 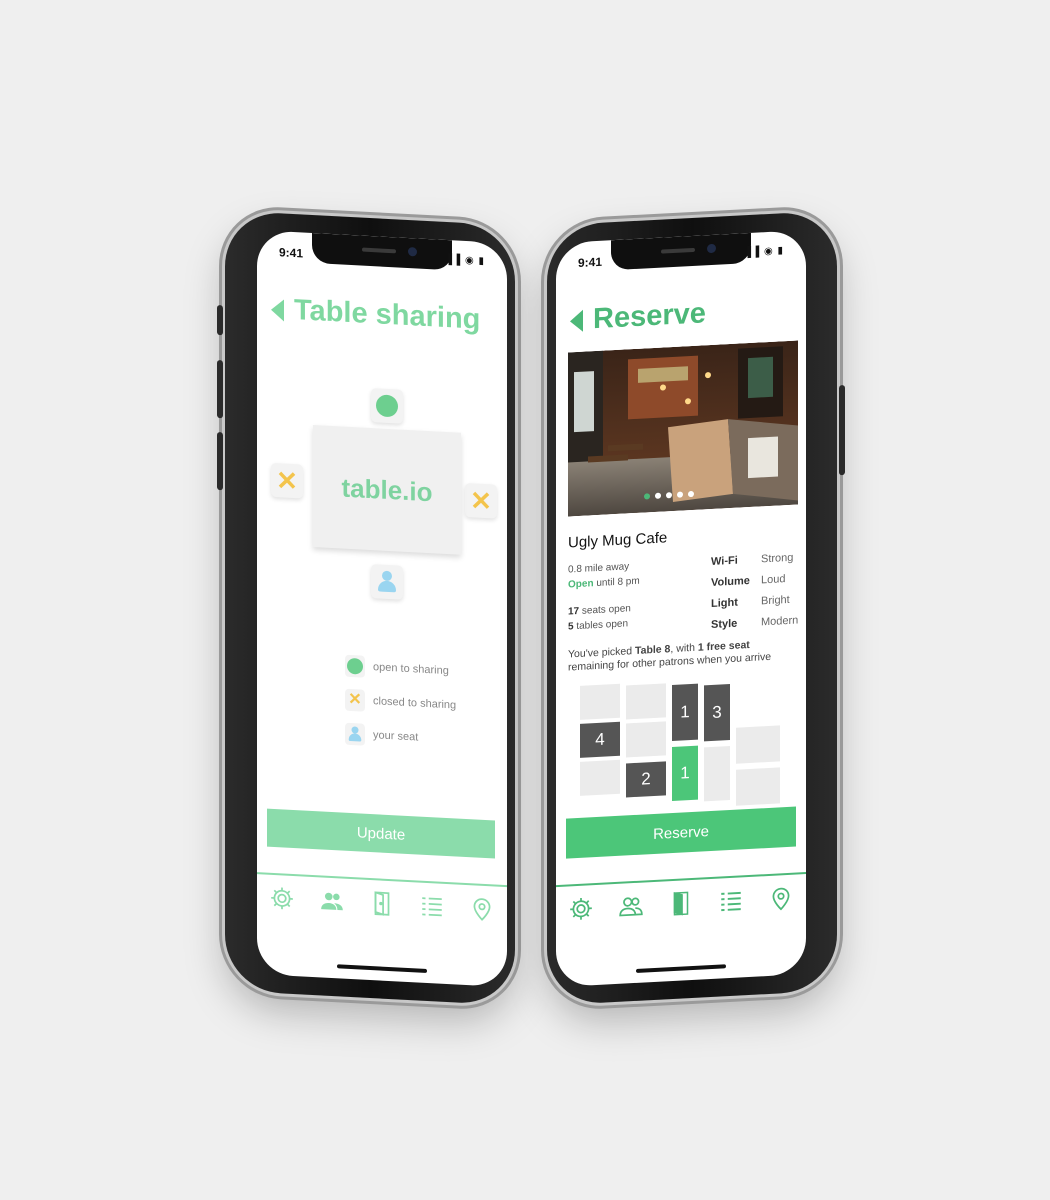 What do you see at coordinates (717, 713) in the screenshot?
I see `table-cell-occupied: 3` at bounding box center [717, 713].